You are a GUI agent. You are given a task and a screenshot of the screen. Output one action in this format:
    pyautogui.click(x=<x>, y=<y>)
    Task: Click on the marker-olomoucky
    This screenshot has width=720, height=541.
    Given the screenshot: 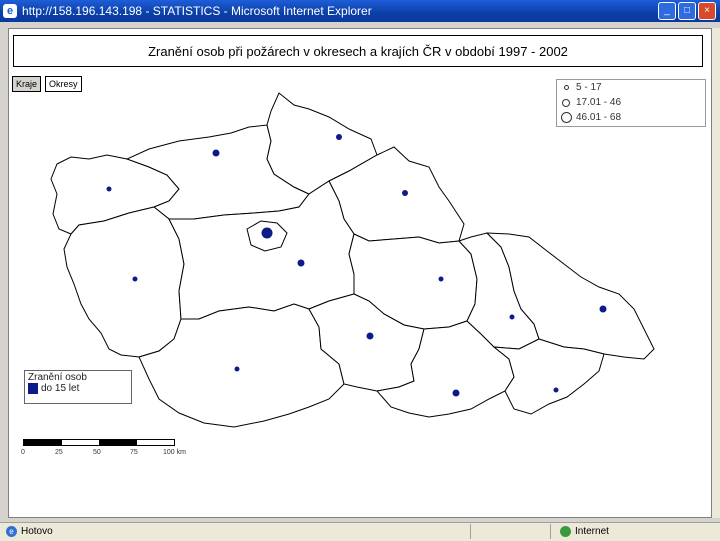 What is the action you would take?
    pyautogui.click(x=512, y=317)
    